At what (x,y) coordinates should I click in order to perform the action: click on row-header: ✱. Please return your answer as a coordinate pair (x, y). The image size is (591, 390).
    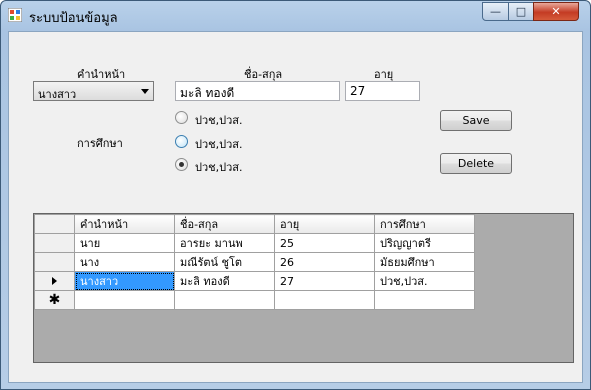
    Looking at the image, I should click on (54, 300).